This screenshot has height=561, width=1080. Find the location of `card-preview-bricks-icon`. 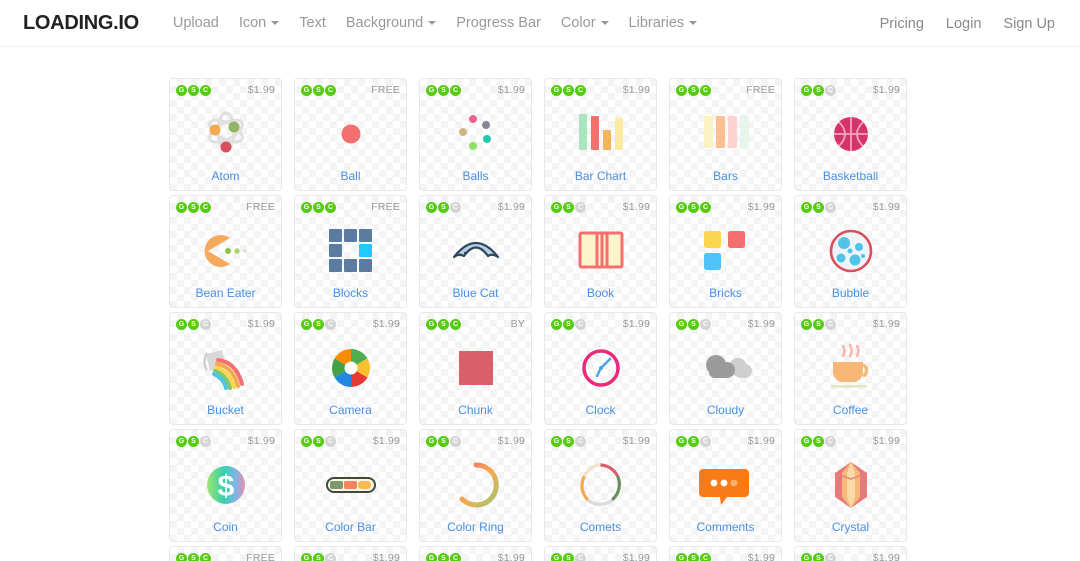

card-preview-bricks-icon is located at coordinates (725, 251).